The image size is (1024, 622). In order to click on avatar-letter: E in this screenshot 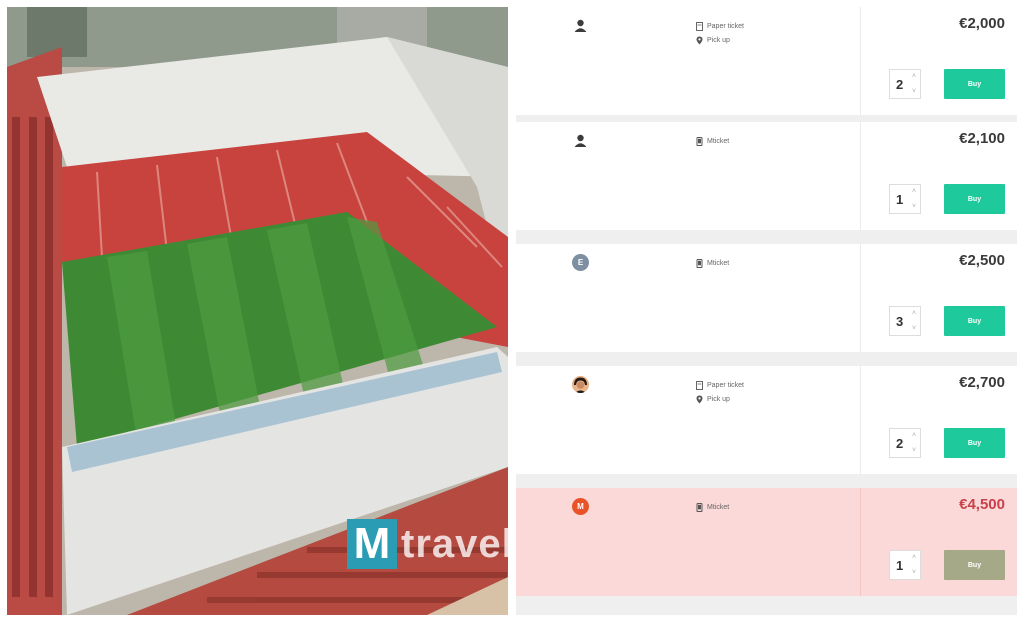, I will do `click(580, 262)`.